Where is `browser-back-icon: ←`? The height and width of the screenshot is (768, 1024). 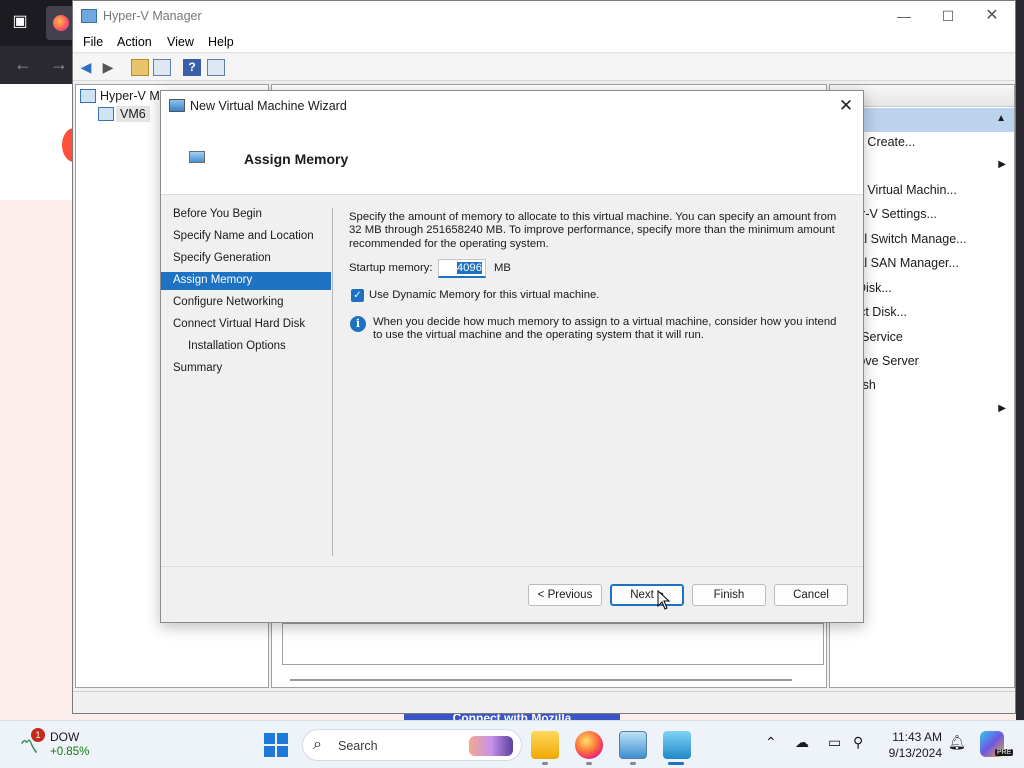
browser-back-icon: ← is located at coordinates (23, 64).